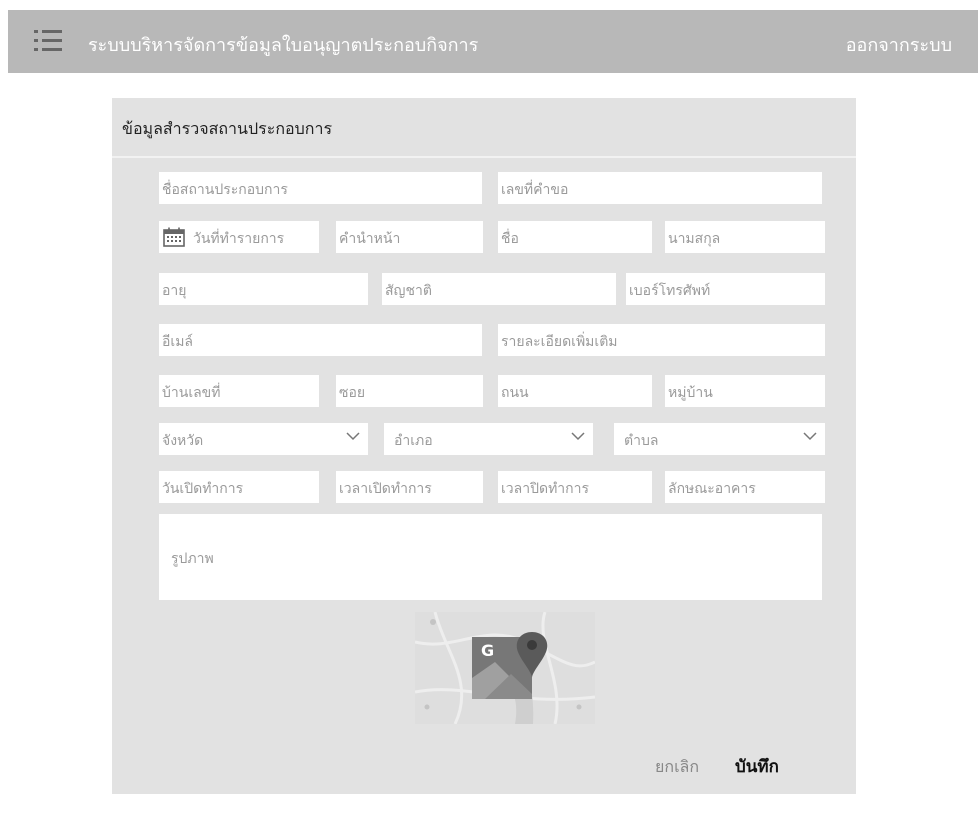  What do you see at coordinates (510, 239) in the screenshot?
I see `first-name-placeholder: ชื่อ` at bounding box center [510, 239].